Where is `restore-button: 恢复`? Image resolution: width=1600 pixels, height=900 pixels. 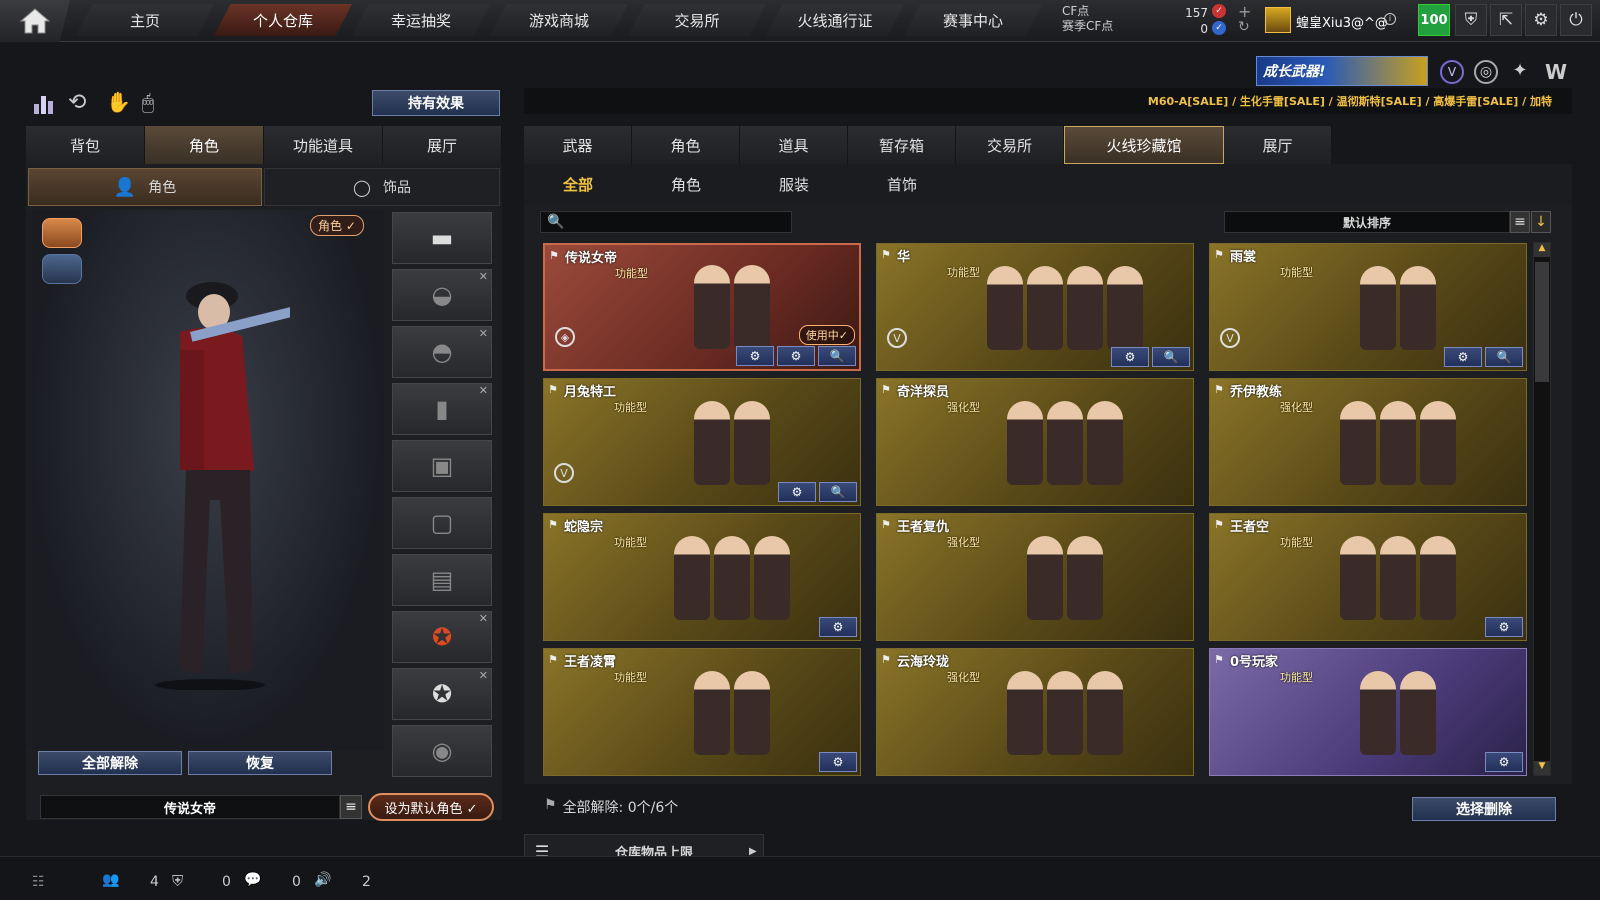
restore-button: 恢复 is located at coordinates (260, 763).